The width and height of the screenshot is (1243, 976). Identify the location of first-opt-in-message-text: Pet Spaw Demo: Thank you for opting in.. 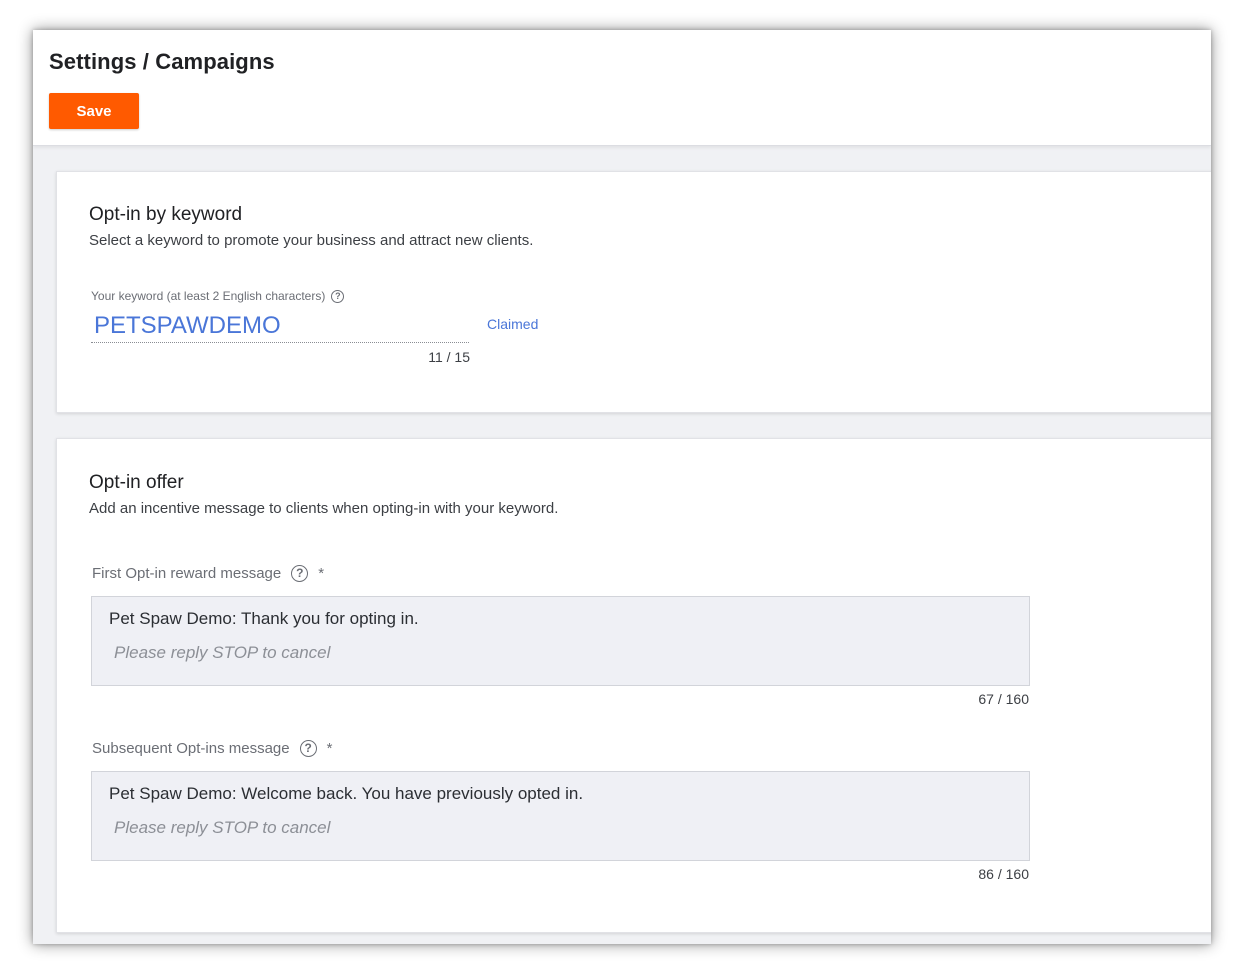
(264, 618).